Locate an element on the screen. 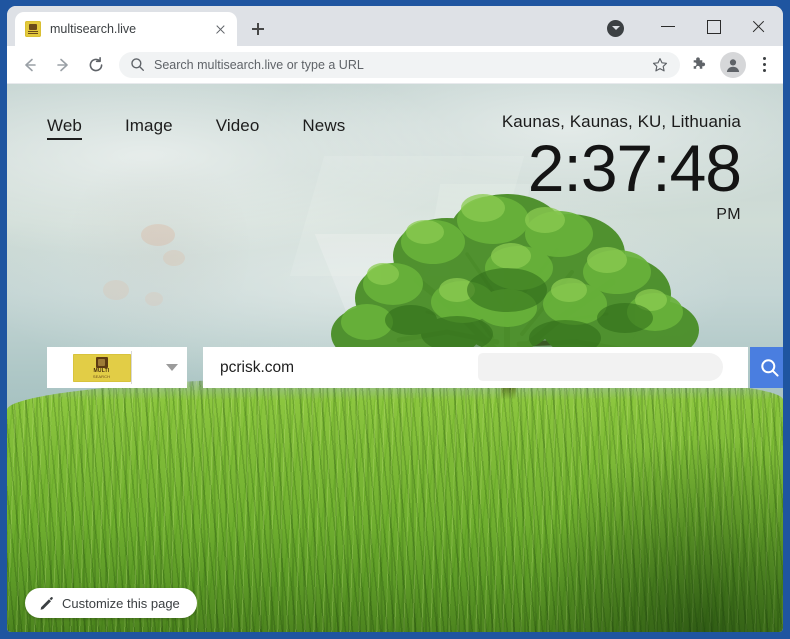 This screenshot has width=790, height=639. pencil-icon is located at coordinates (46, 603).